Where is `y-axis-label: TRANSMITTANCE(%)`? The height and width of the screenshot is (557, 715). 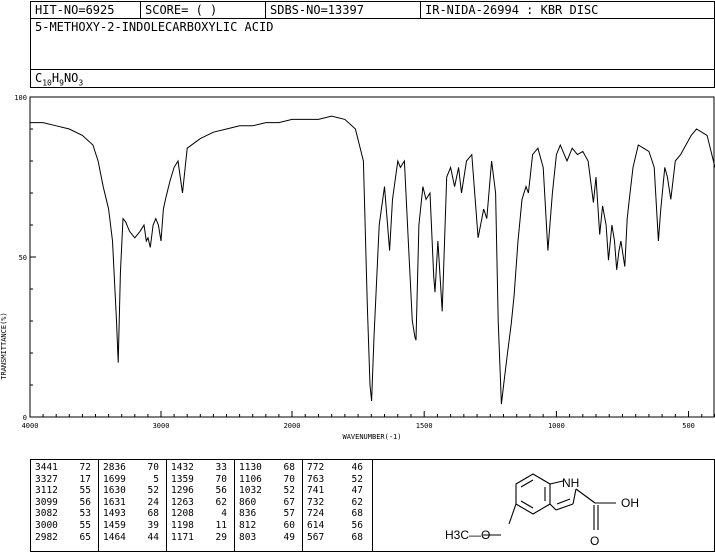 y-axis-label: TRANSMITTANCE(%) is located at coordinates (4, 345).